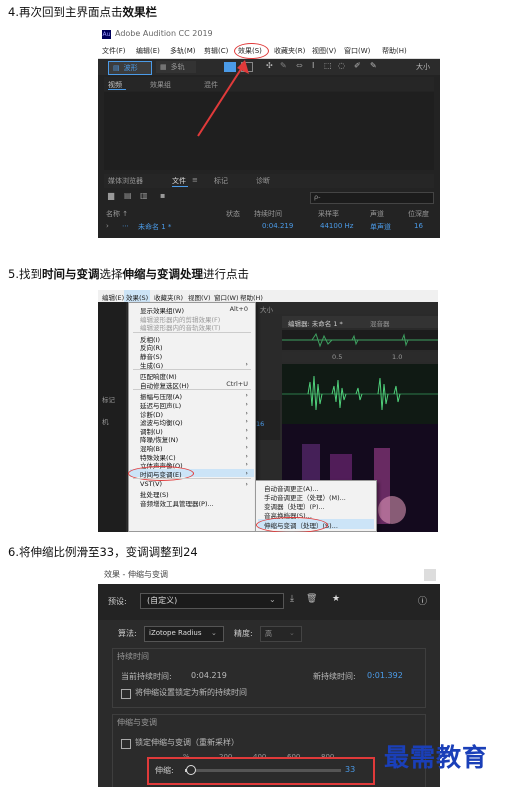  Describe the element at coordinates (163, 67) in the screenshot. I see `multitrack-icon: ▦` at that location.